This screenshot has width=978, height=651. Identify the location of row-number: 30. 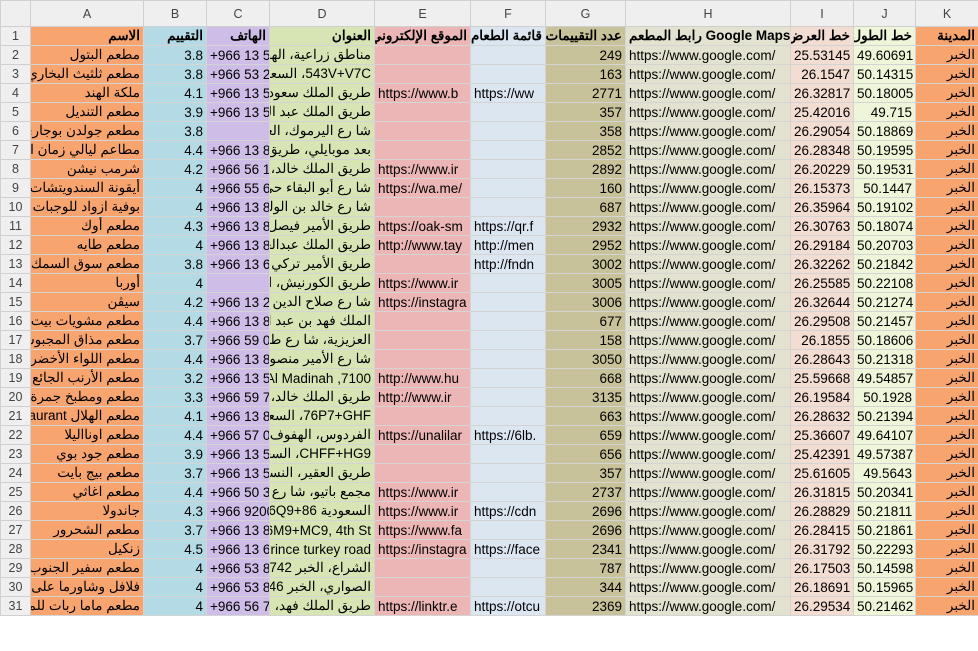
(15, 587).